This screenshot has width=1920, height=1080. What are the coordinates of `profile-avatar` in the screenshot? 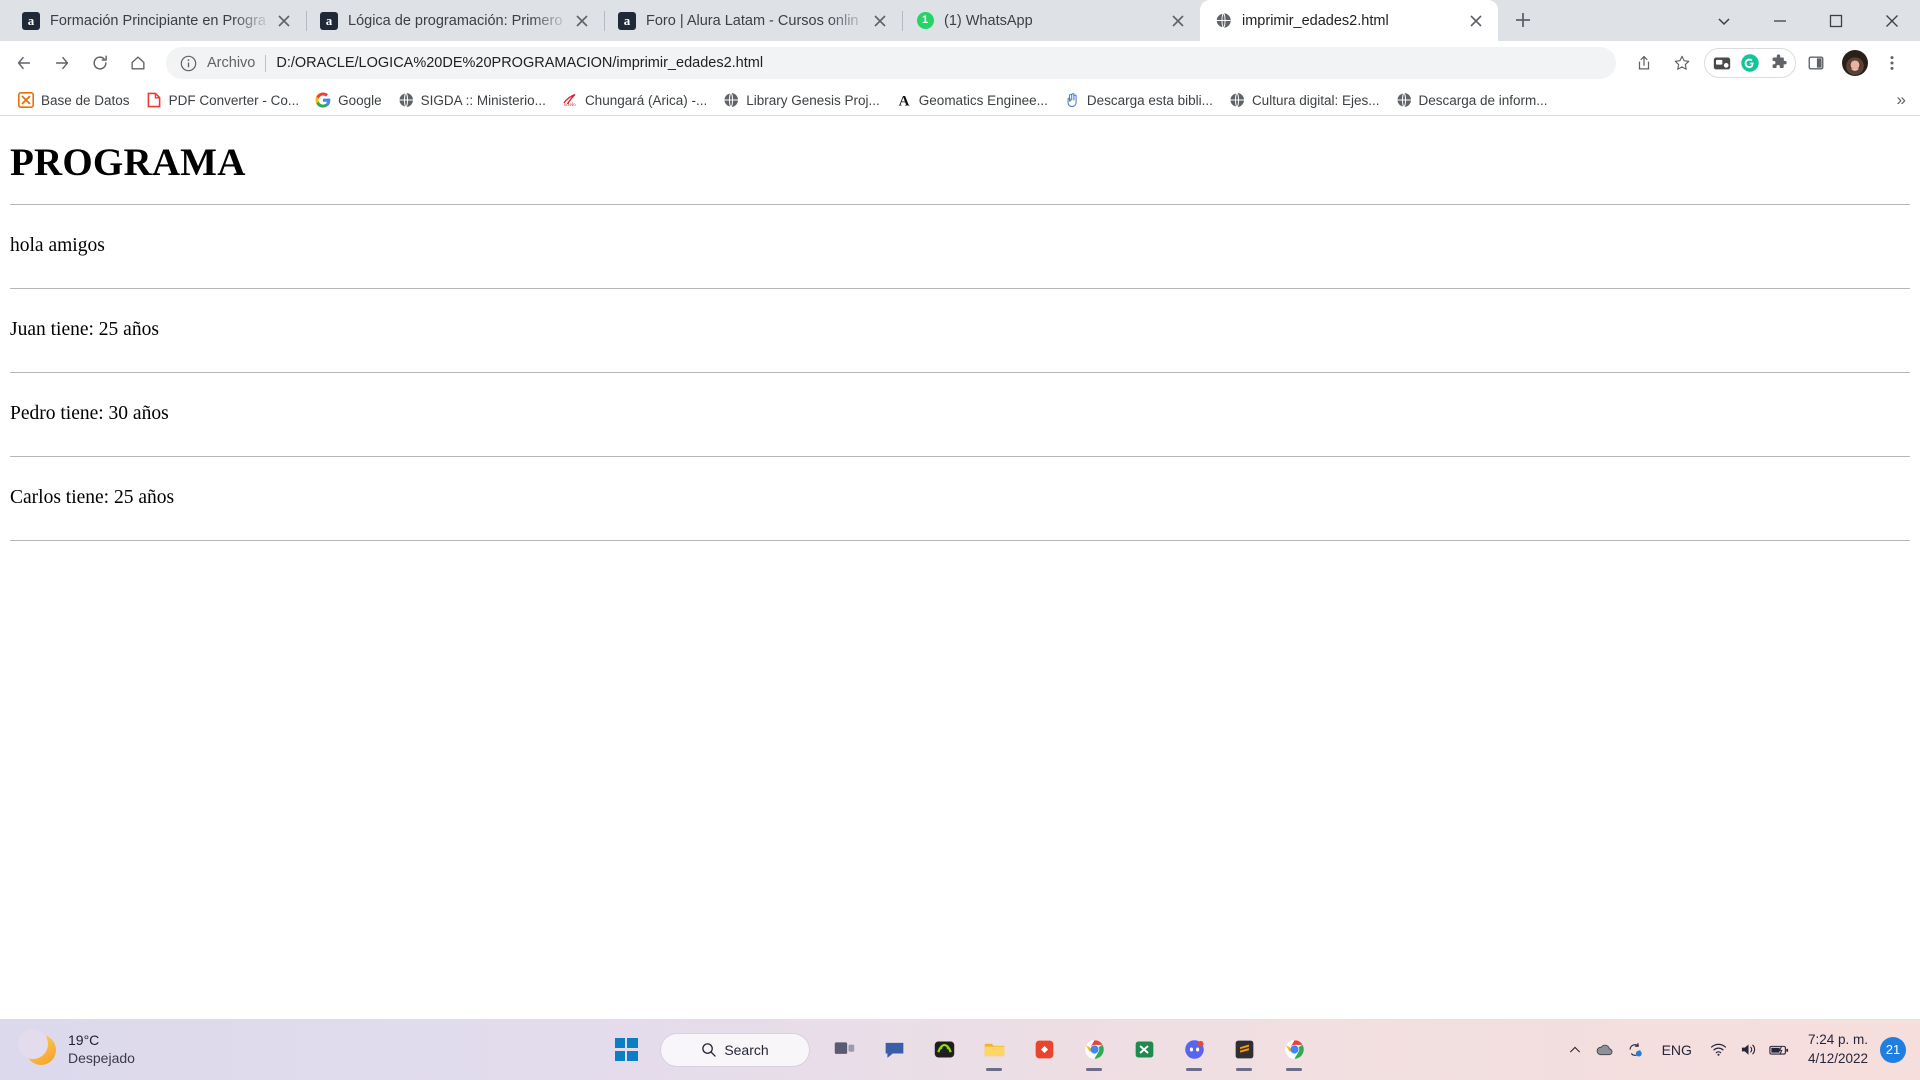 It's located at (1855, 63).